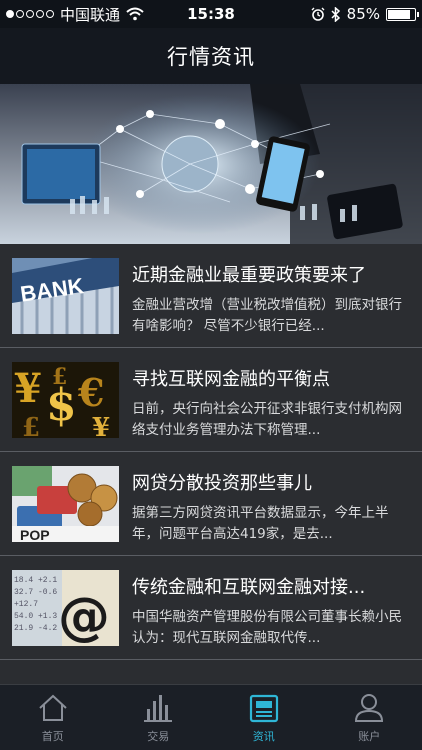  Describe the element at coordinates (402, 14) in the screenshot. I see `battery-icon` at that location.